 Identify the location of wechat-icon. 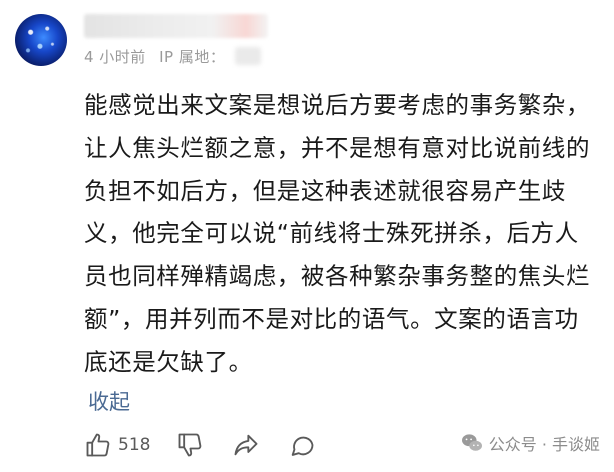
(471, 442).